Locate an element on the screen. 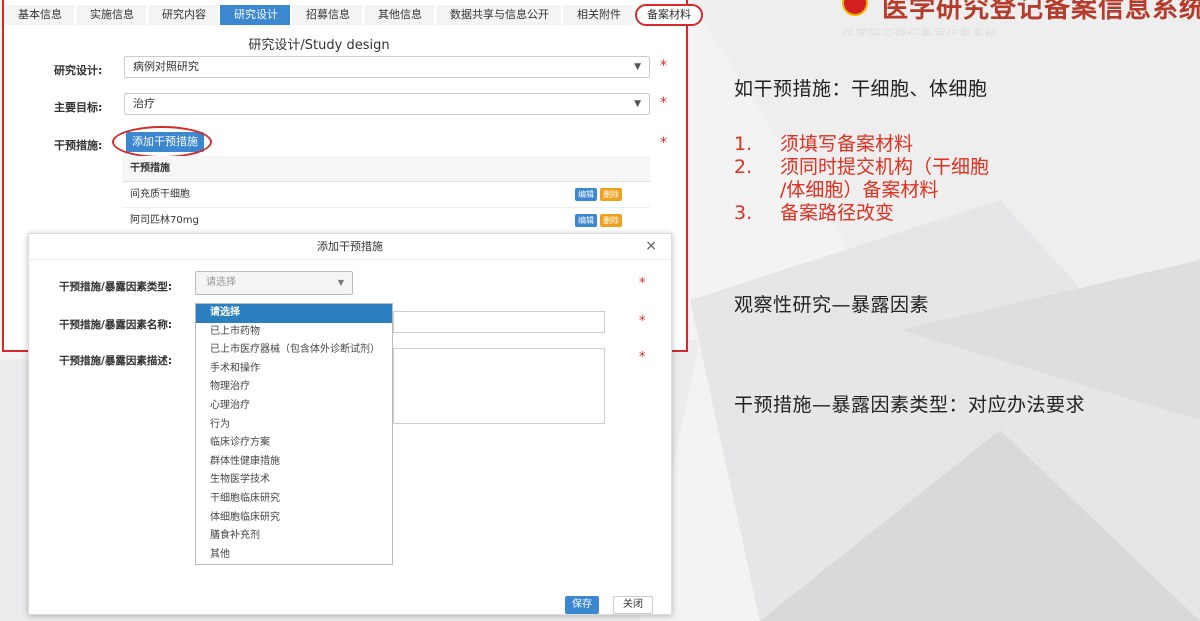  step-number: 1. is located at coordinates (743, 144).